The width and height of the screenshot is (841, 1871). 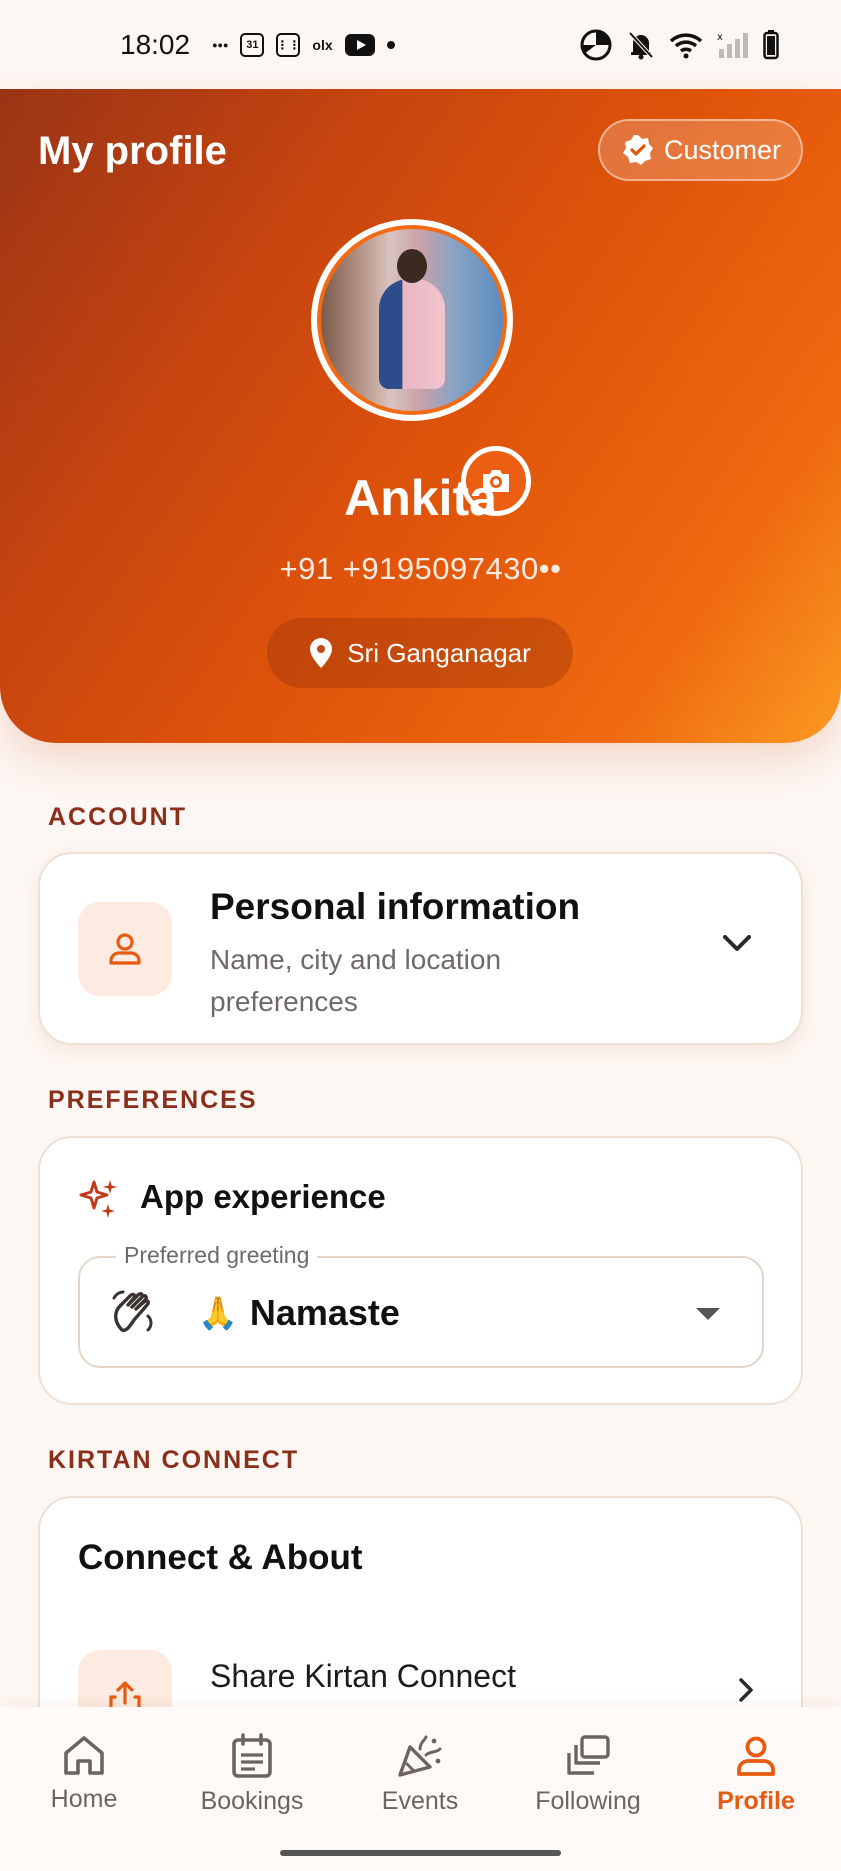 I want to click on nav-label-bookings: Bookings, so click(x=252, y=1801).